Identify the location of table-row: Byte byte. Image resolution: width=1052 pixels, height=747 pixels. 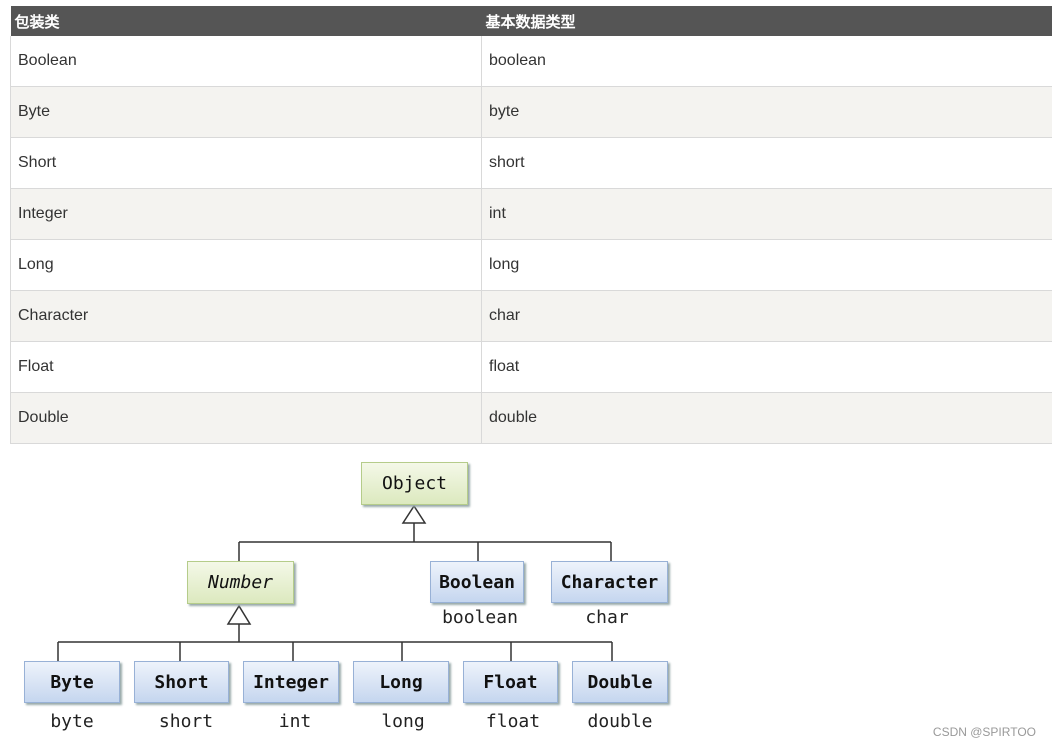
(531, 112).